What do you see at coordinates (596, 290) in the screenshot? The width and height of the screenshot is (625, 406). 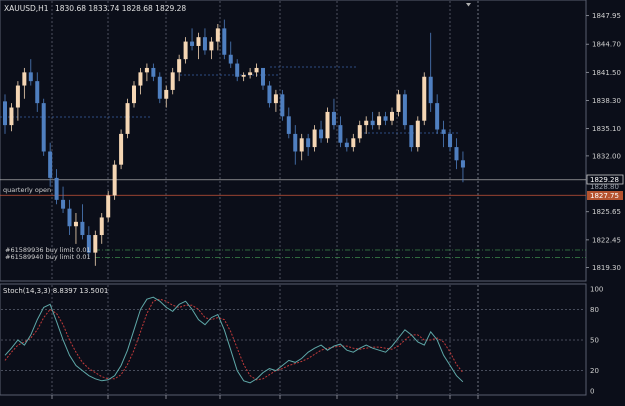 I see `stoch-axis-label-0: 100` at bounding box center [596, 290].